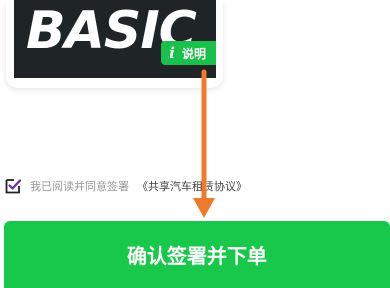  Describe the element at coordinates (115, 39) in the screenshot. I see `car-banner: BASIC i 说明` at that location.